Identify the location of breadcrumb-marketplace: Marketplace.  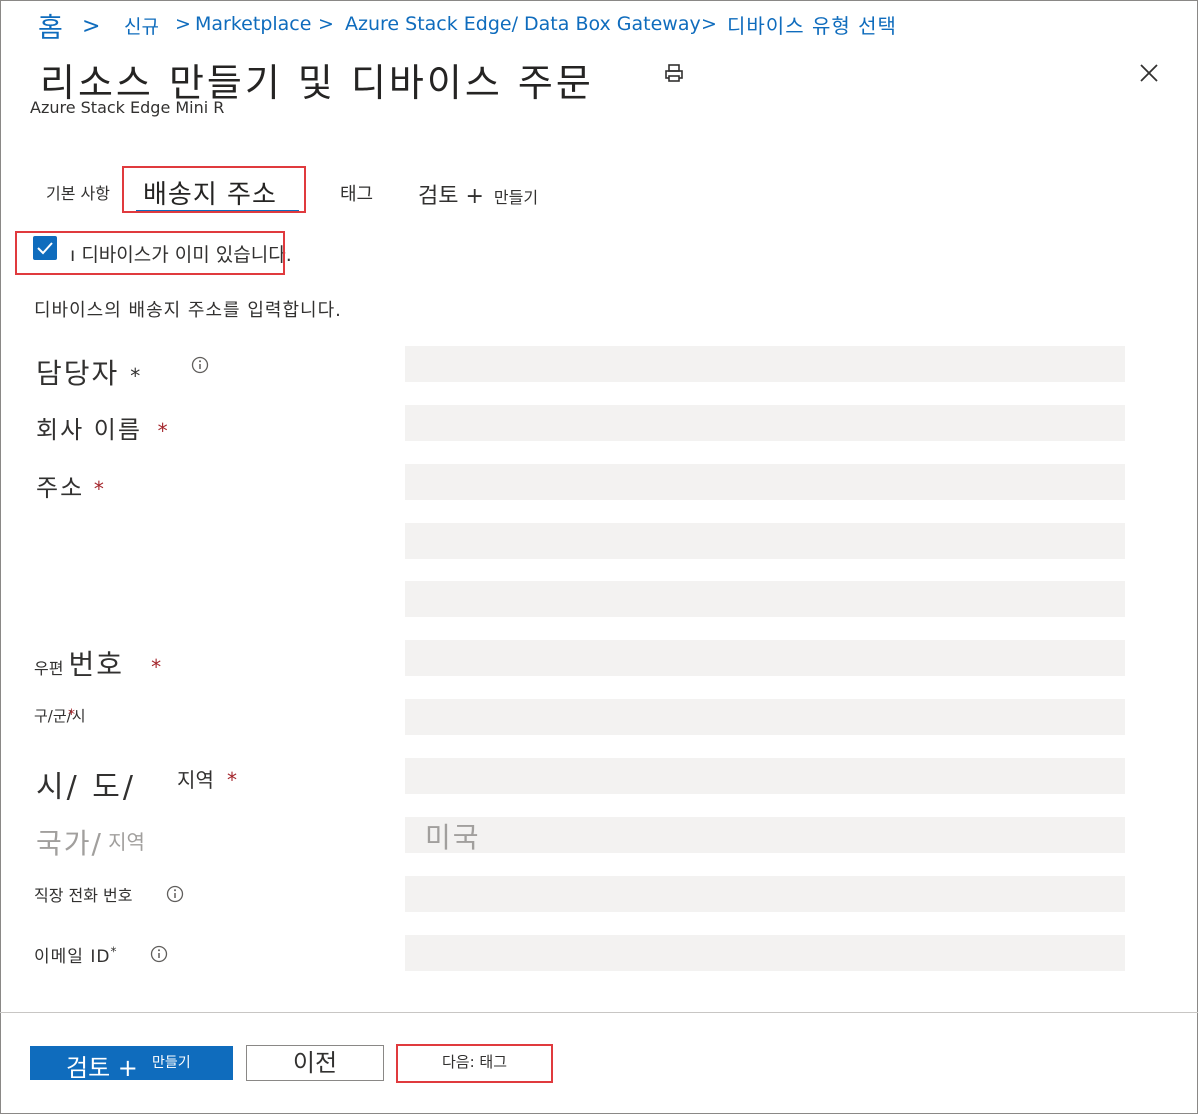
(253, 24).